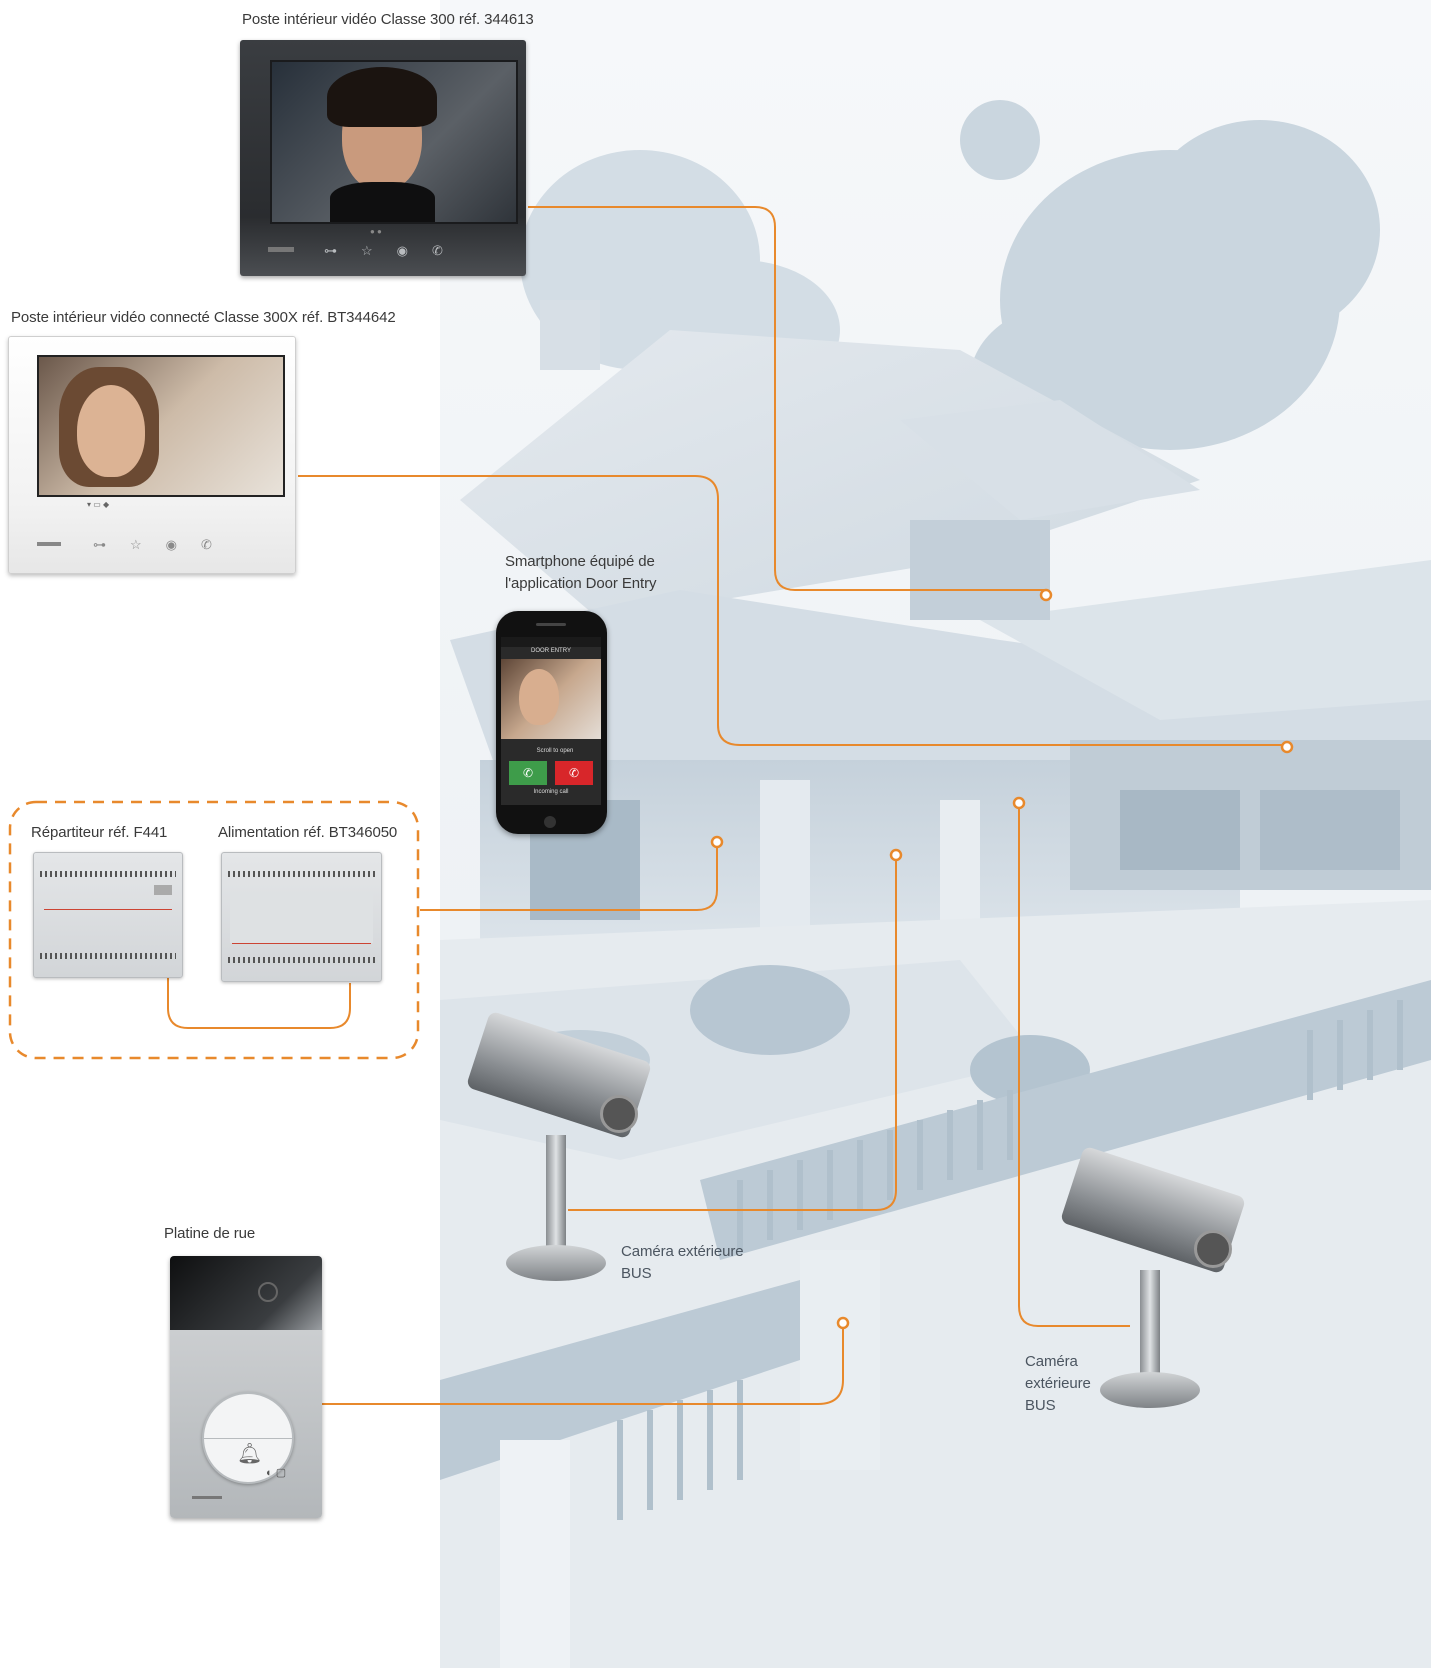  I want to click on power-supply-label: Alimentation réf. BT346050, so click(308, 832).